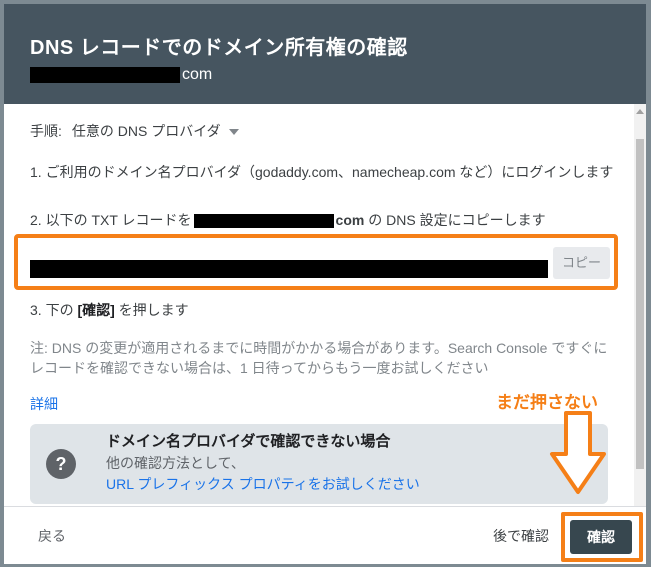 The image size is (651, 567). What do you see at coordinates (54, 310) in the screenshot?
I see `step-3-prefix: 3. 下の` at bounding box center [54, 310].